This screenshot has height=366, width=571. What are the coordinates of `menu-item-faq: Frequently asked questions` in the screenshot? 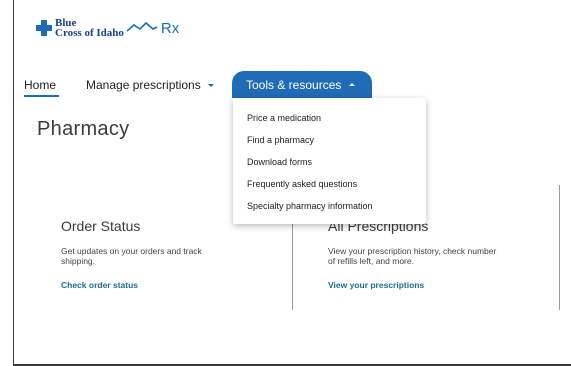 It's located at (302, 184).